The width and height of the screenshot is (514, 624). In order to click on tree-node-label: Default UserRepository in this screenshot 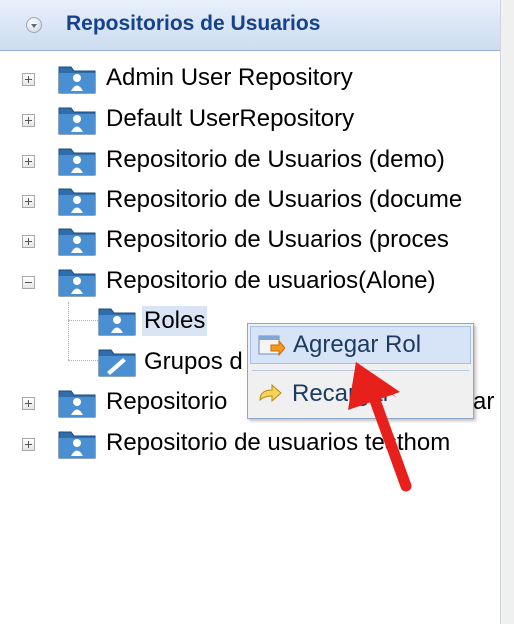, I will do `click(230, 118)`.